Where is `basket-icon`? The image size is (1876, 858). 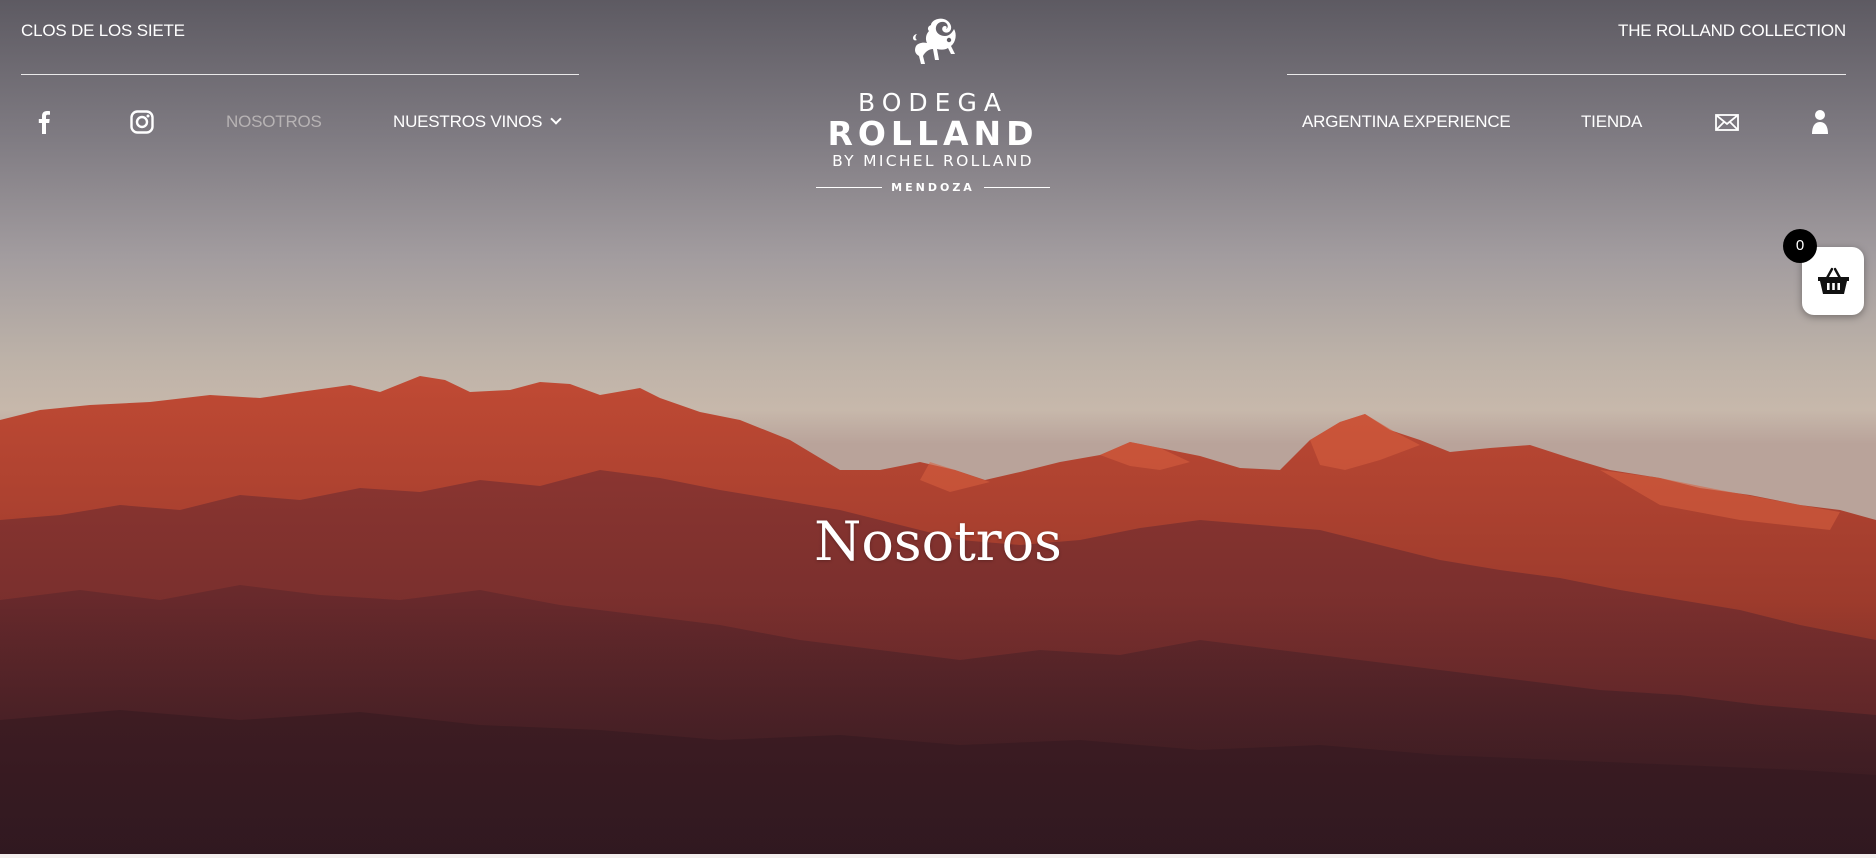 basket-icon is located at coordinates (1833, 280).